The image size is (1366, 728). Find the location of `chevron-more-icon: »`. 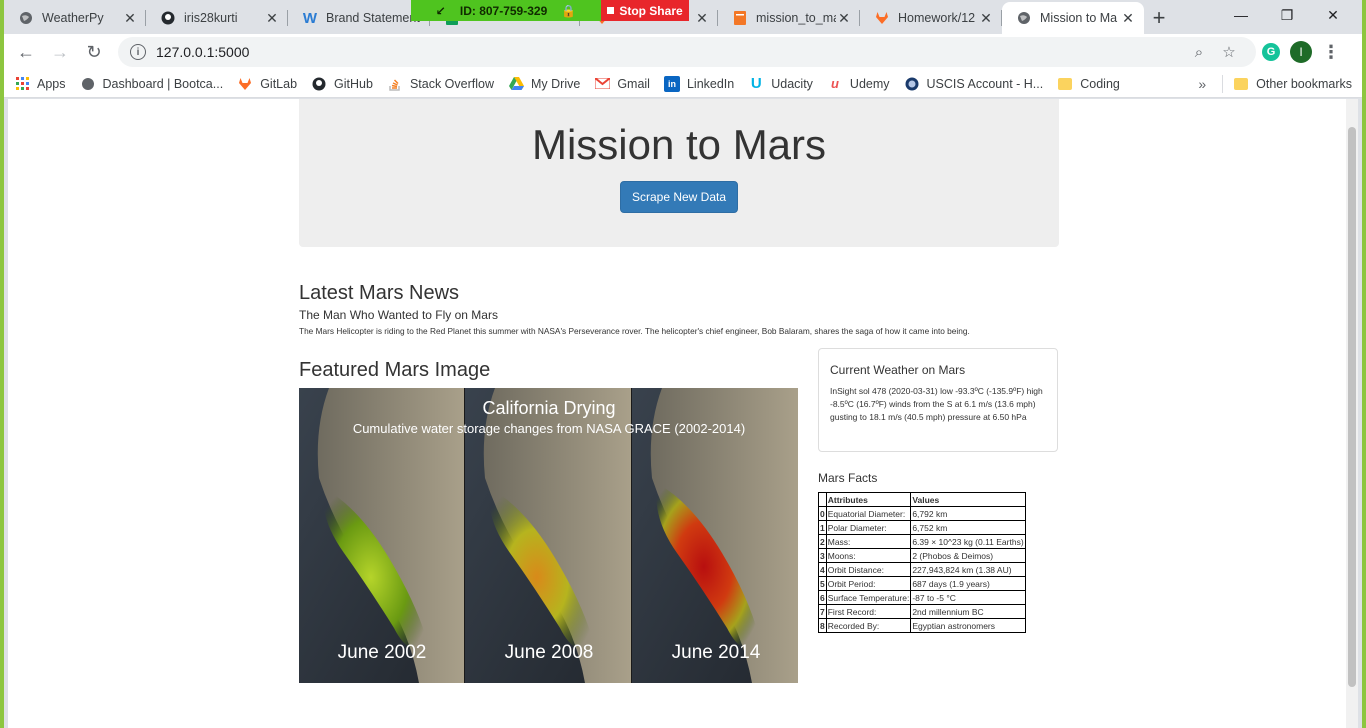

chevron-more-icon: » is located at coordinates (1202, 84).